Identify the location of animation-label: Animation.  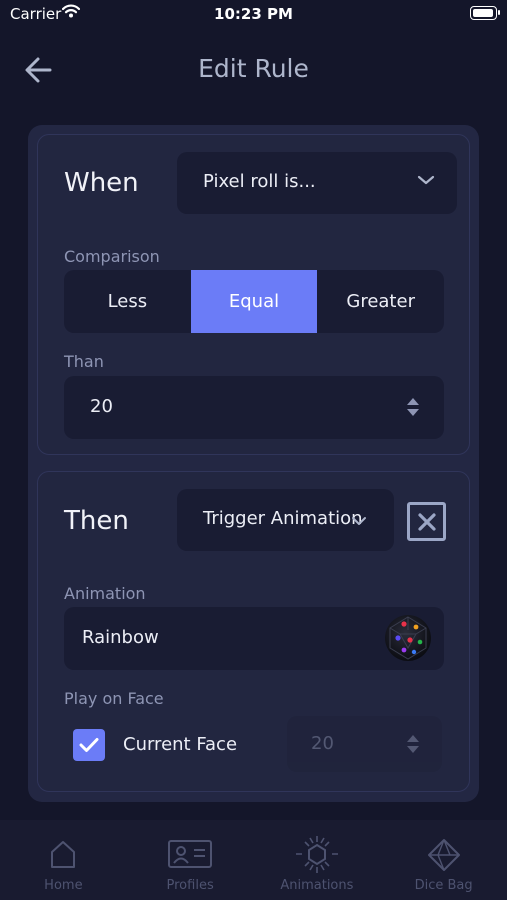
(105, 593).